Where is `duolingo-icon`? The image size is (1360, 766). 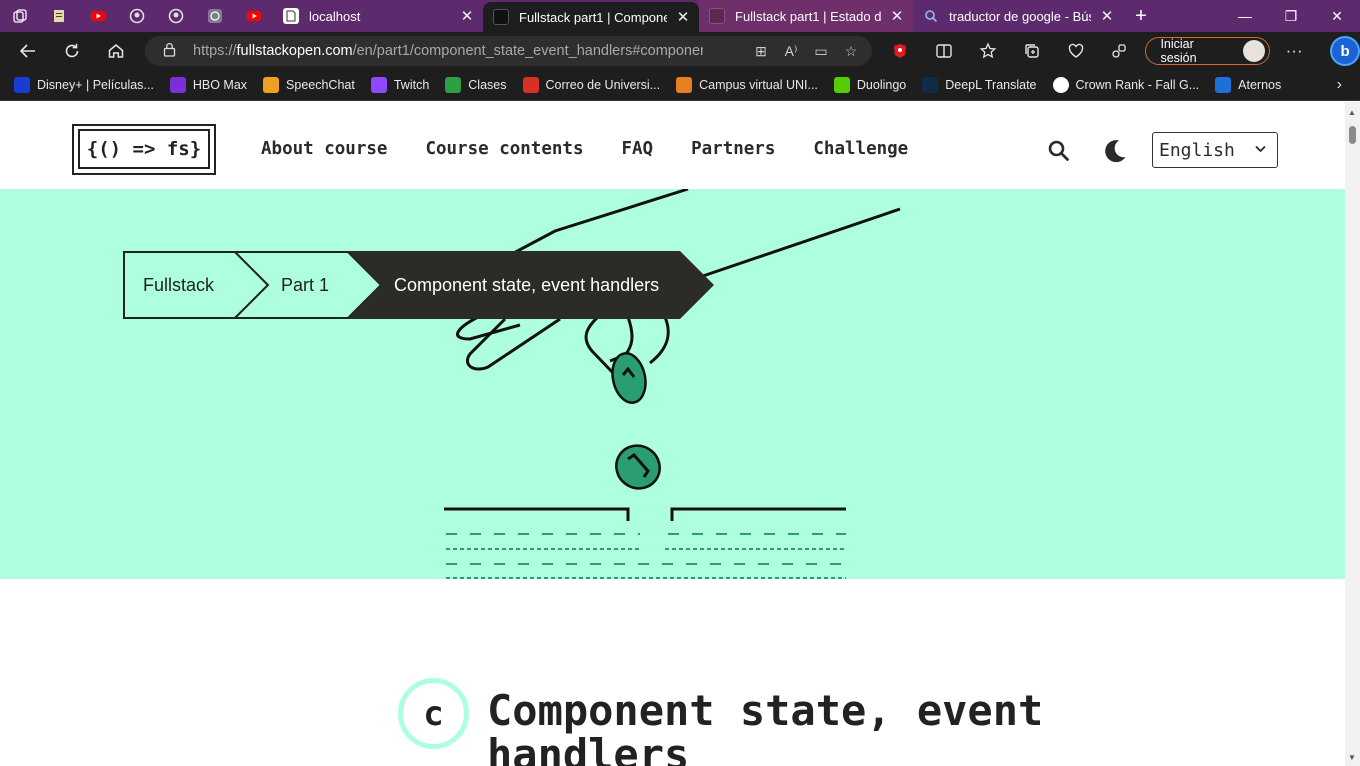 duolingo-icon is located at coordinates (841, 85).